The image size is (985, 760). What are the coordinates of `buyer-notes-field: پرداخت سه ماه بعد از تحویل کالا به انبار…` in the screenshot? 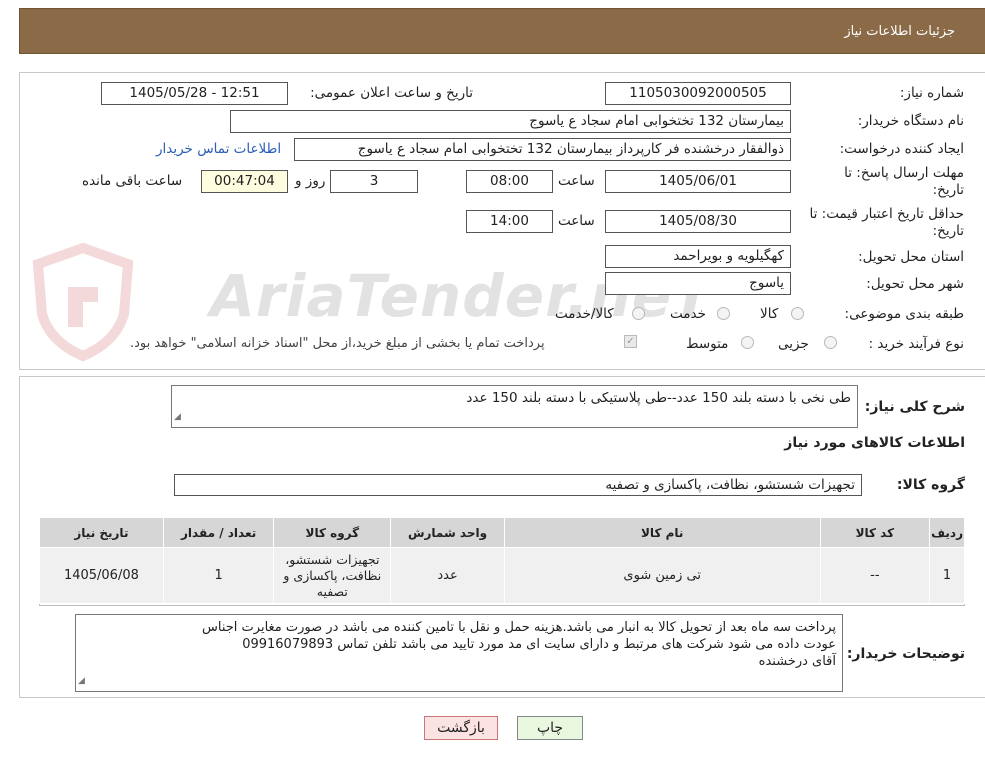 It's located at (459, 653).